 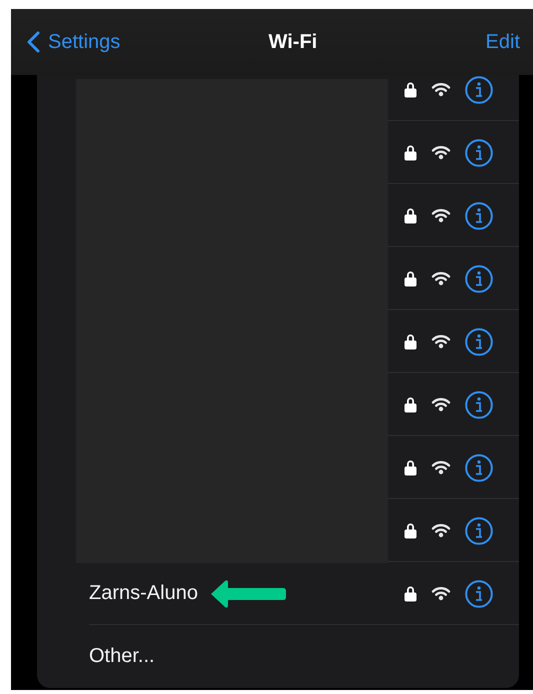 I want to click on chevron-left-icon, so click(x=33, y=42).